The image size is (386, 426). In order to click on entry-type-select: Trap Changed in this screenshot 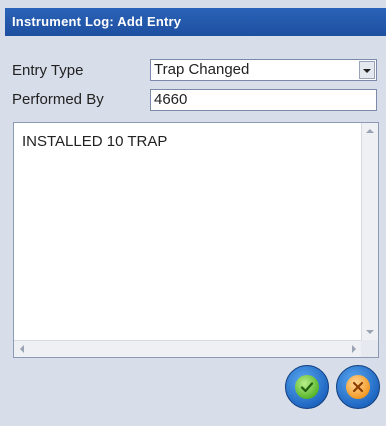, I will do `click(263, 70)`.